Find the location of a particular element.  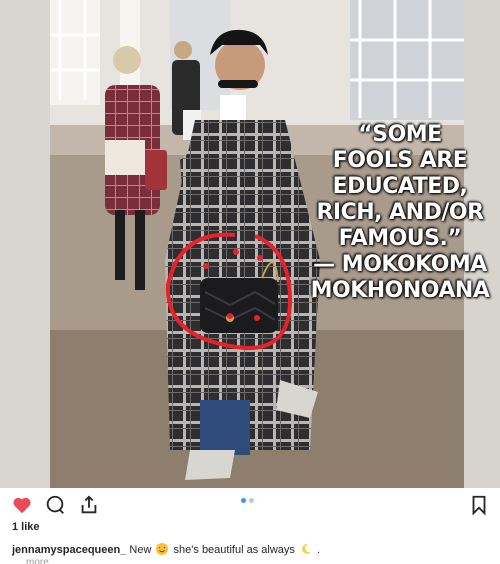

quote-line: “SOME is located at coordinates (400, 134).